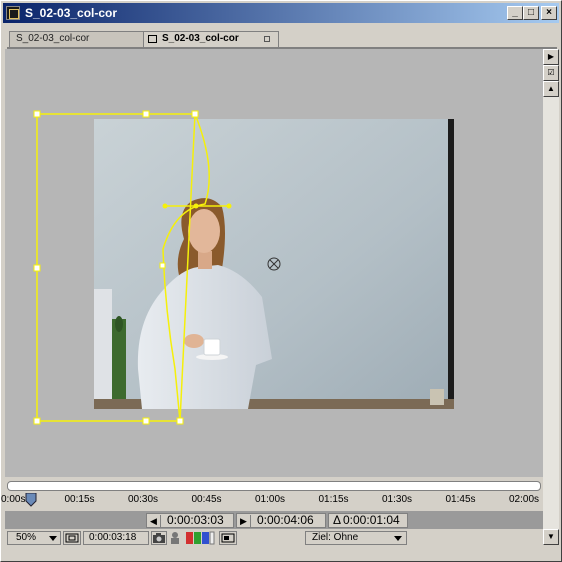  Describe the element at coordinates (274, 486) in the screenshot. I see `work-area-bar` at that location.